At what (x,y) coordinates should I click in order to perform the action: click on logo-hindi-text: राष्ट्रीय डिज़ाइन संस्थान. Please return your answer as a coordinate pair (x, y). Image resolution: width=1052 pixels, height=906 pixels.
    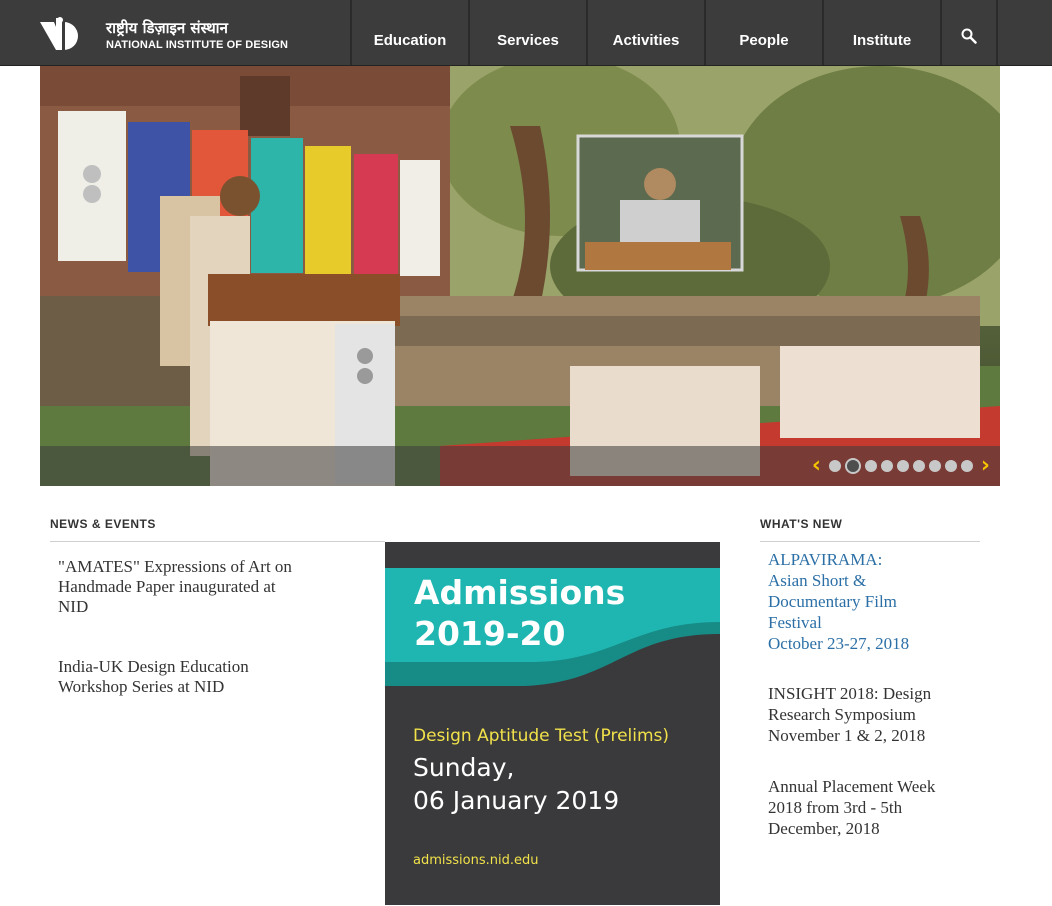
    Looking at the image, I should click on (167, 28).